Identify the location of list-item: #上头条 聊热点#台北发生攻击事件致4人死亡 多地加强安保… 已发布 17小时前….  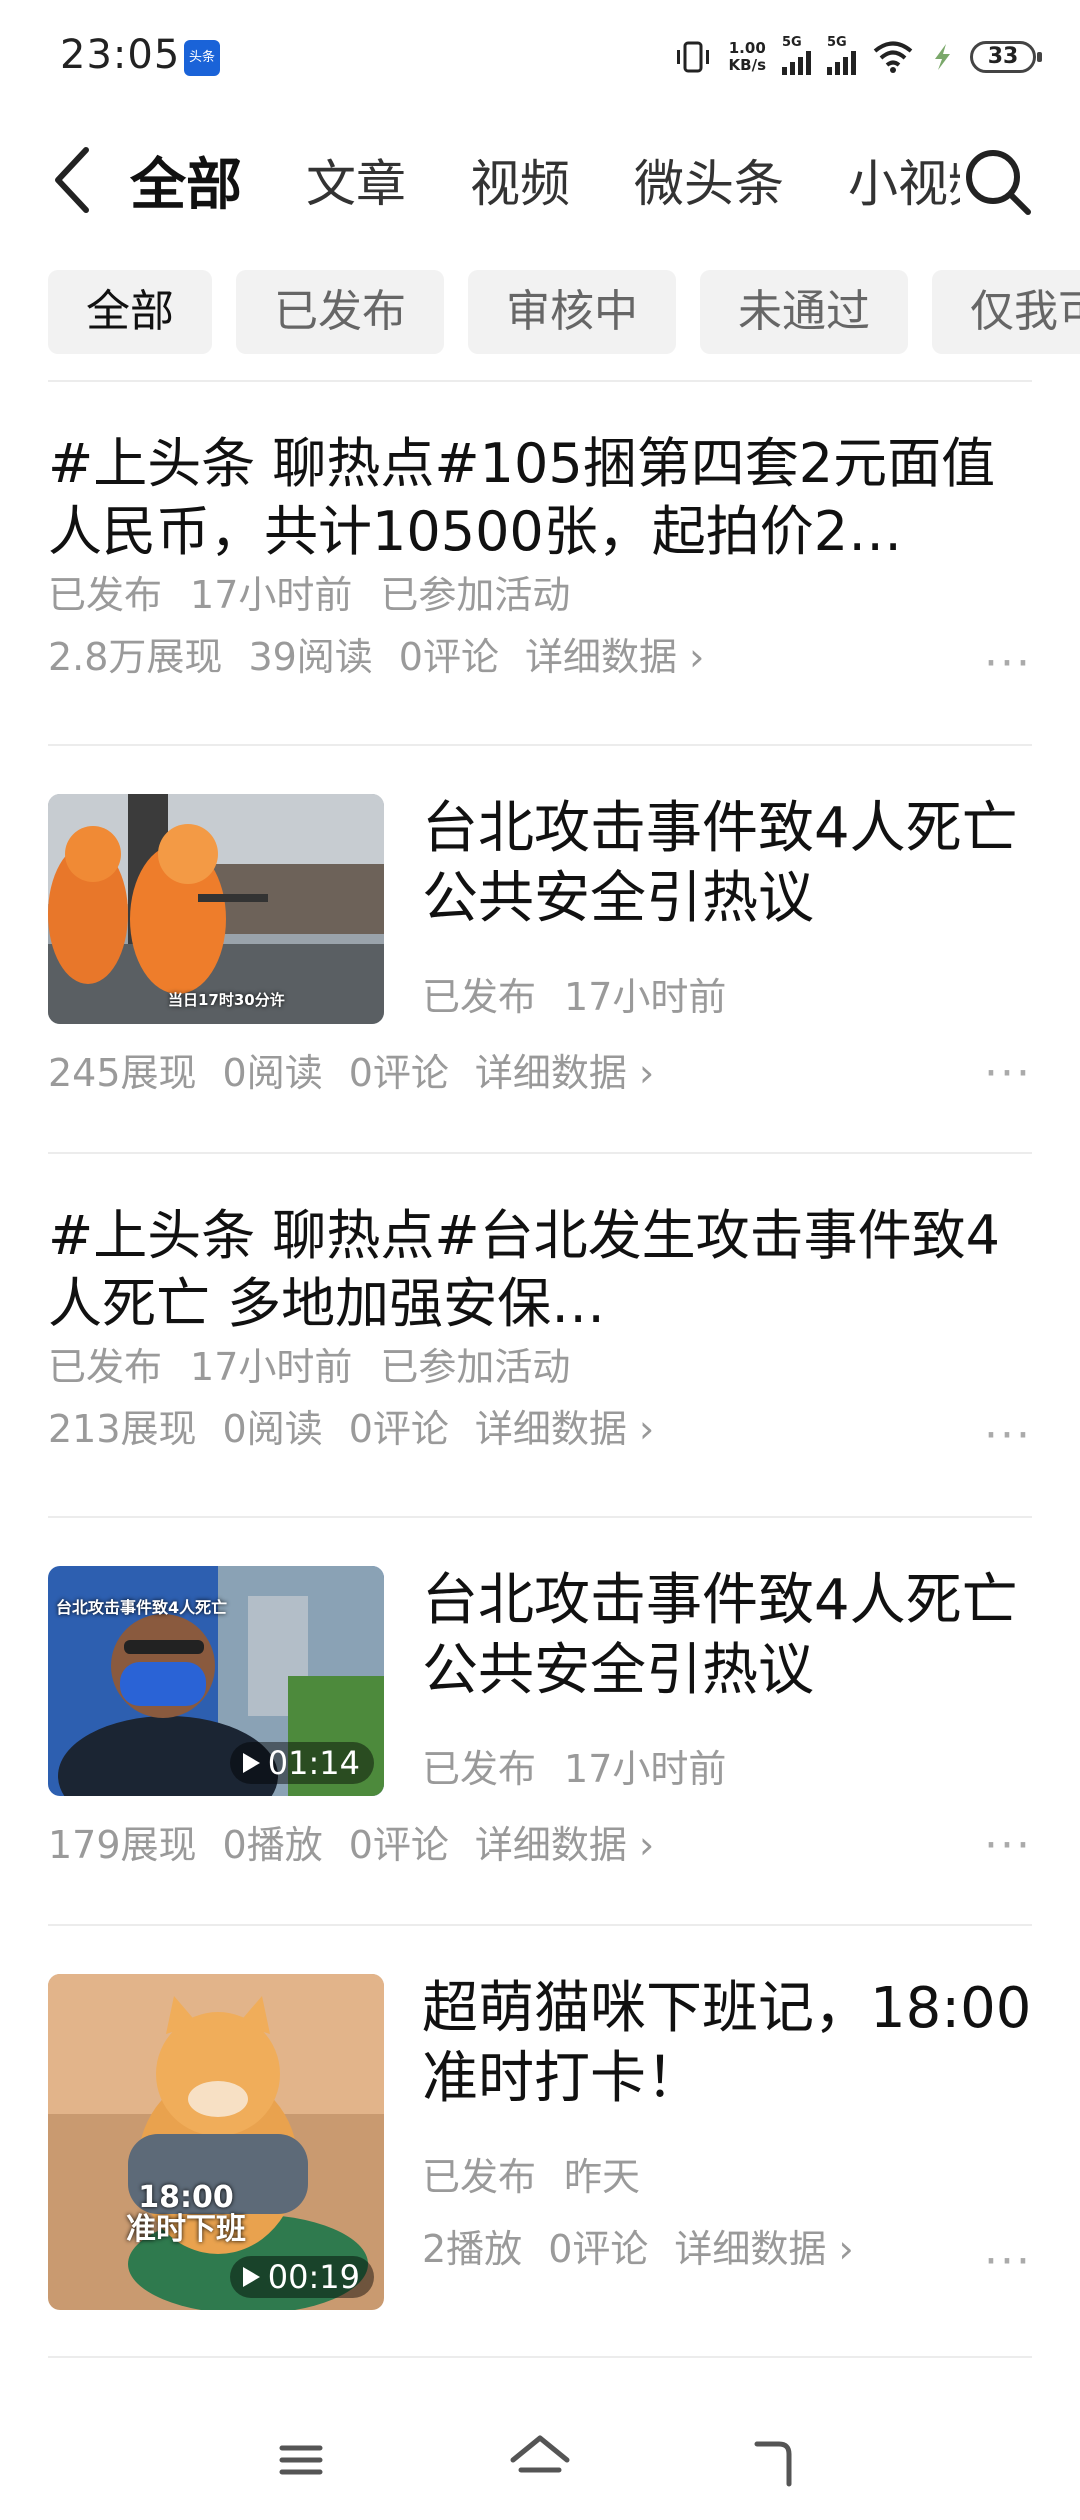
(540, 1342).